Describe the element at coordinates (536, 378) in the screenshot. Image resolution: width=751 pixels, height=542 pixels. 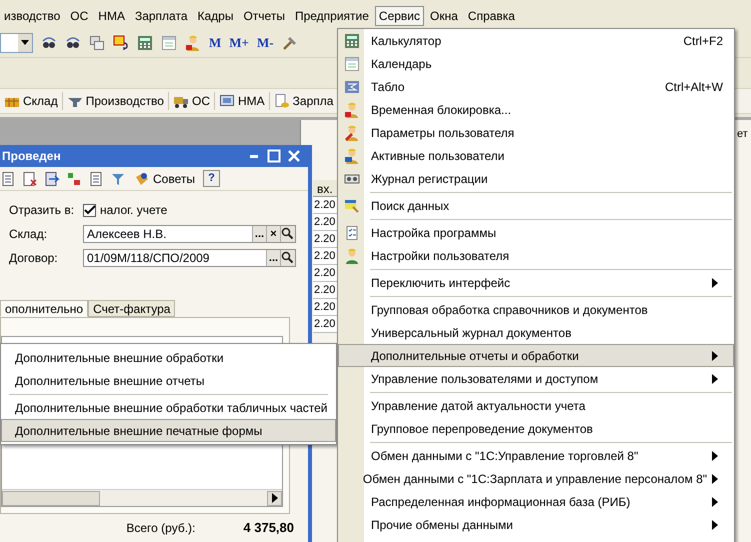
I see `menu-item: Управление пользователями и доступом` at that location.